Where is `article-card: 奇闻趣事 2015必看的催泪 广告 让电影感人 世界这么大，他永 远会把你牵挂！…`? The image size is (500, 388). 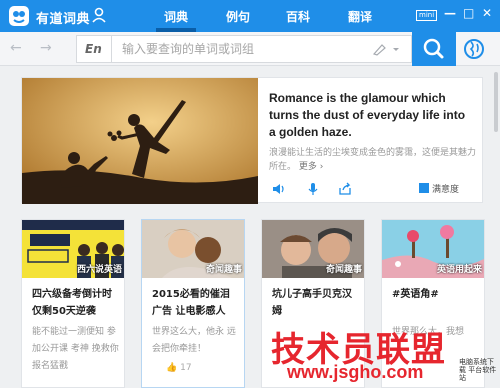
article-card: 奇闻趣事 2015必看的催泪 广告 让电影感人 世界这么大，他永 远会把你牵挂！… is located at coordinates (193, 303).